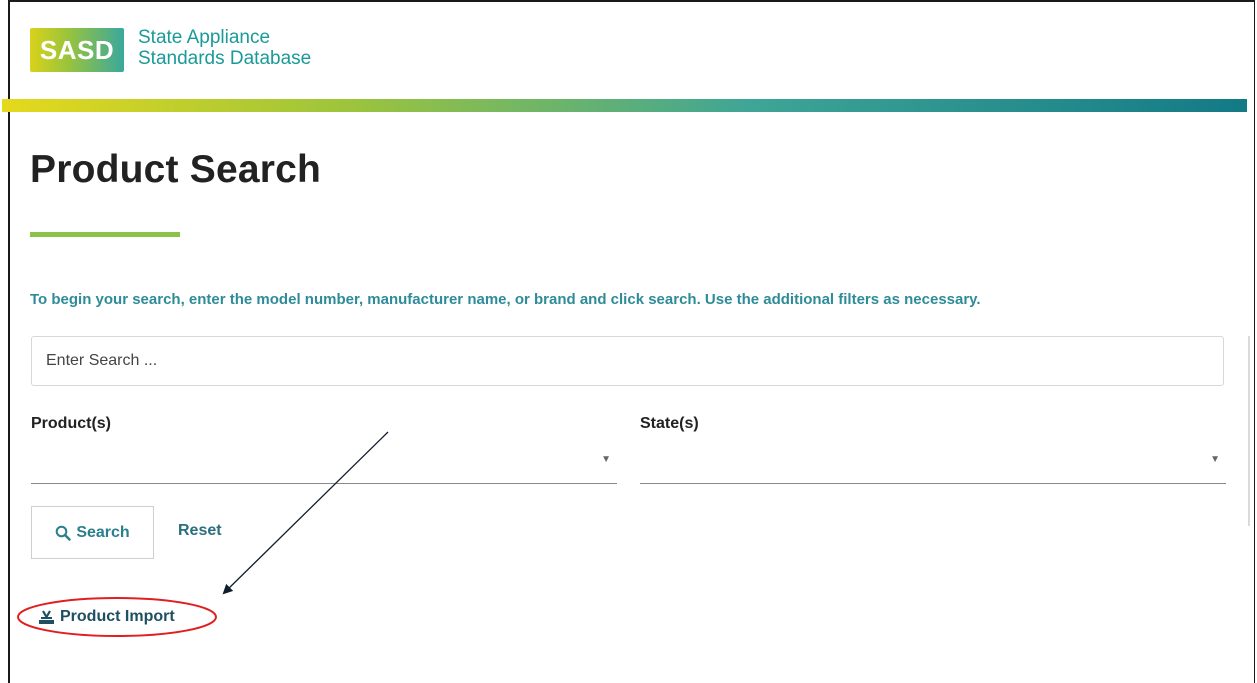 The image size is (1257, 683). I want to click on header-gradient-bar, so click(624, 105).